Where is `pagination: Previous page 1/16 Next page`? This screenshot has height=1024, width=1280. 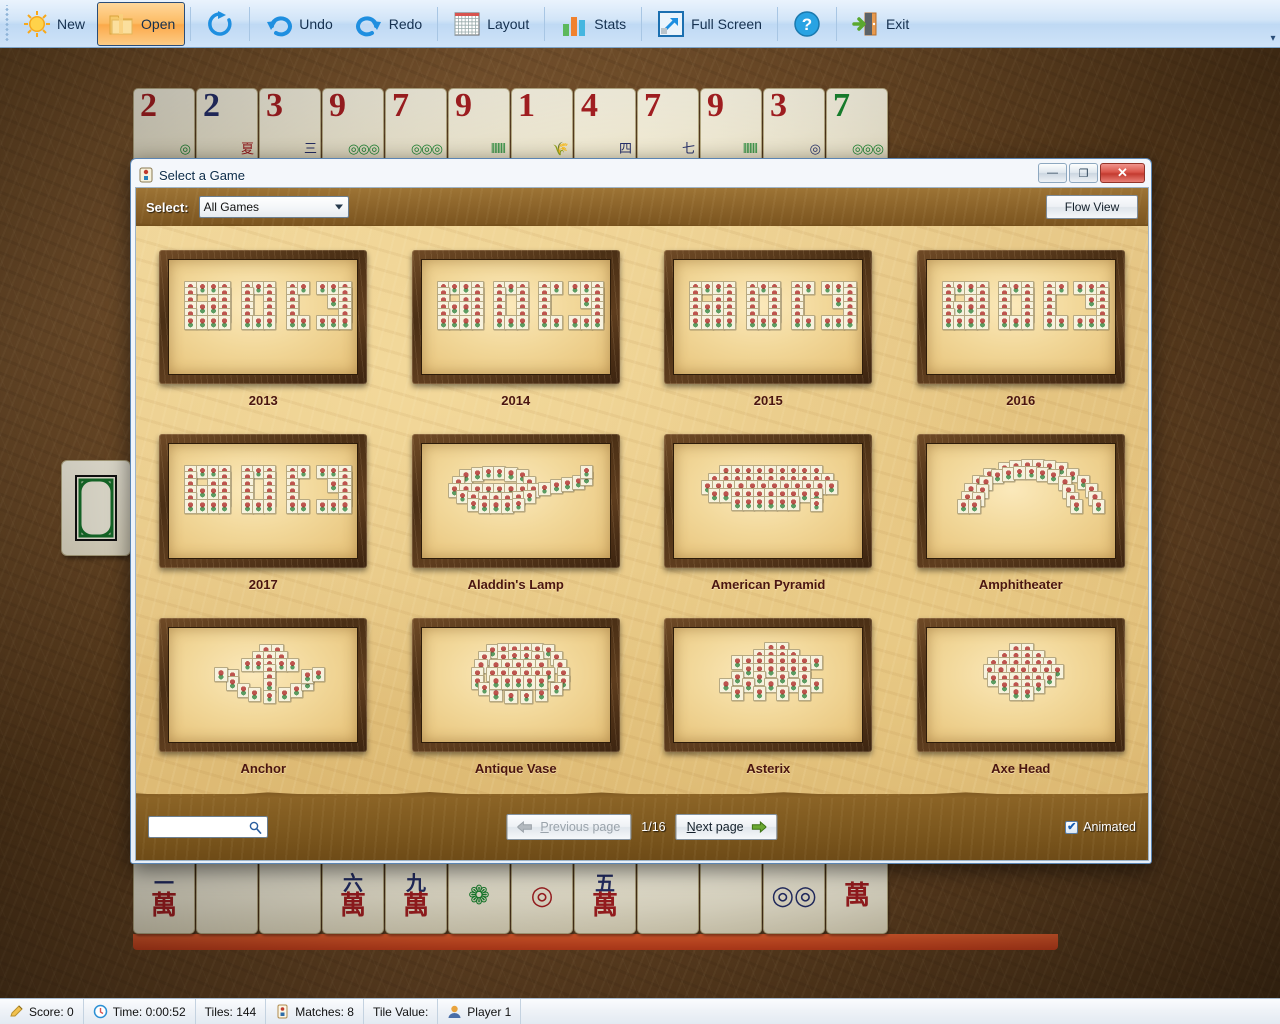 pagination: Previous page 1/16 Next page is located at coordinates (642, 827).